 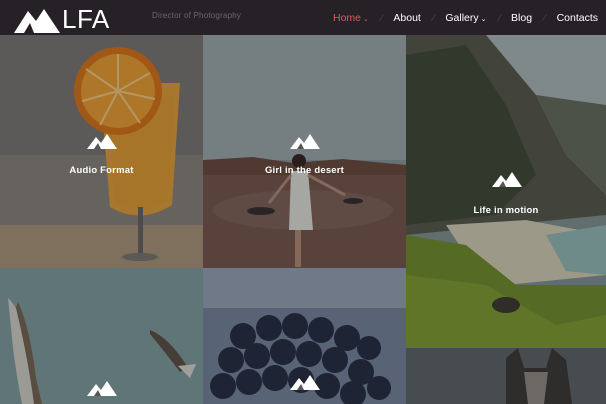 What do you see at coordinates (197, 15) in the screenshot?
I see `site-tagline: Director of Photography` at bounding box center [197, 15].